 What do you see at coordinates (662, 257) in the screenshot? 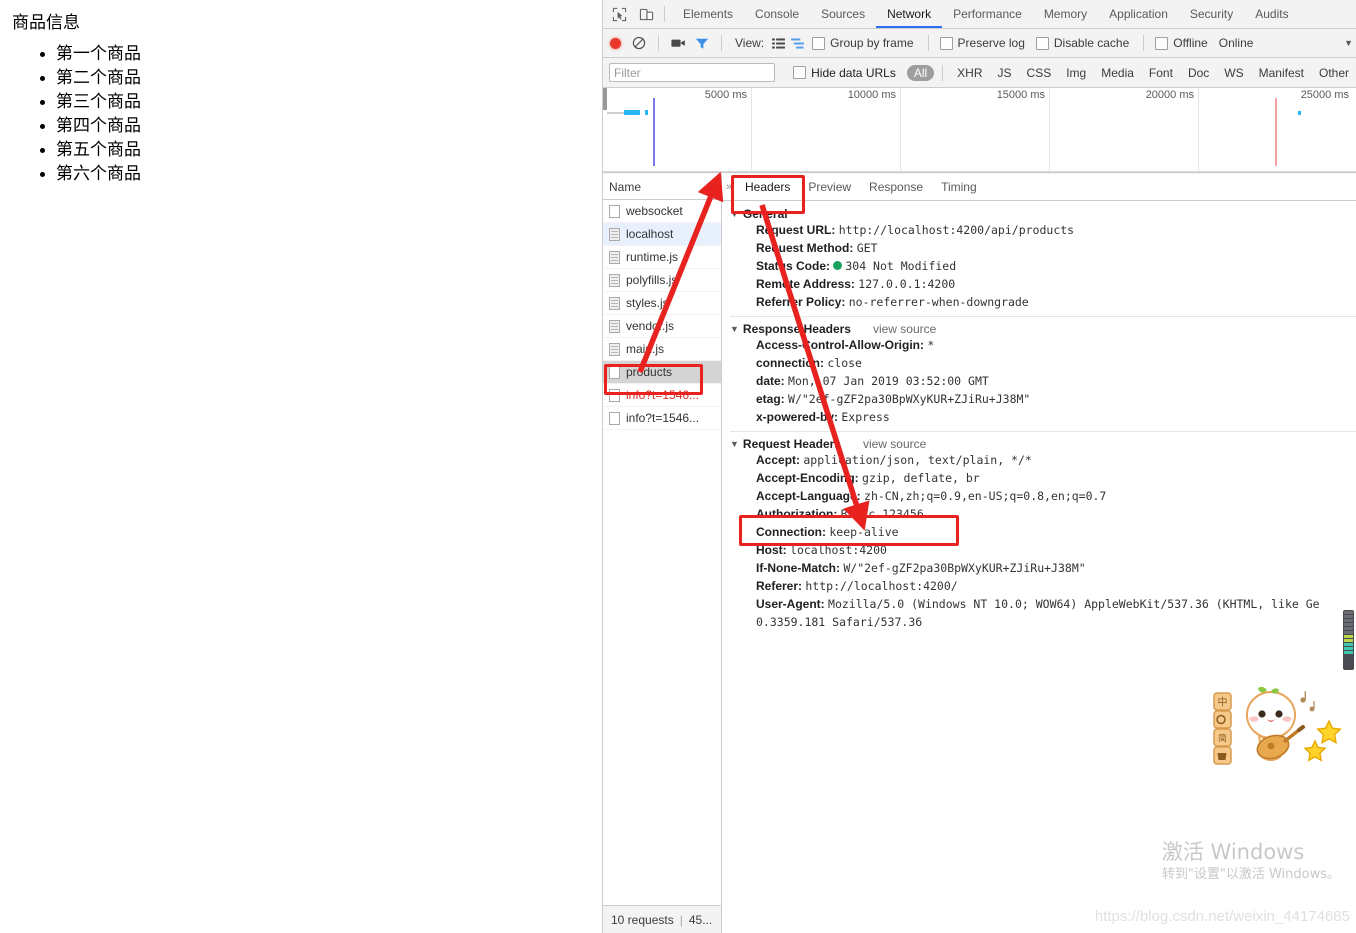
I see `table-row: runtime.js` at bounding box center [662, 257].